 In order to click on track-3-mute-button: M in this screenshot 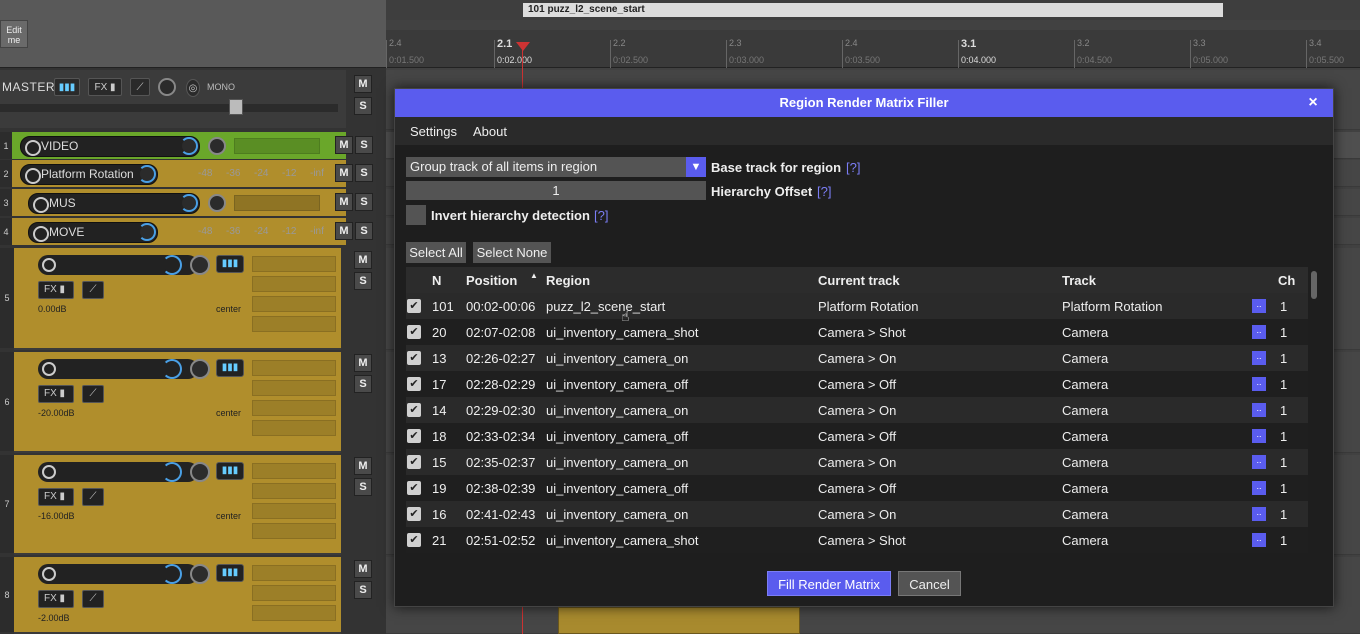, I will do `click(344, 202)`.